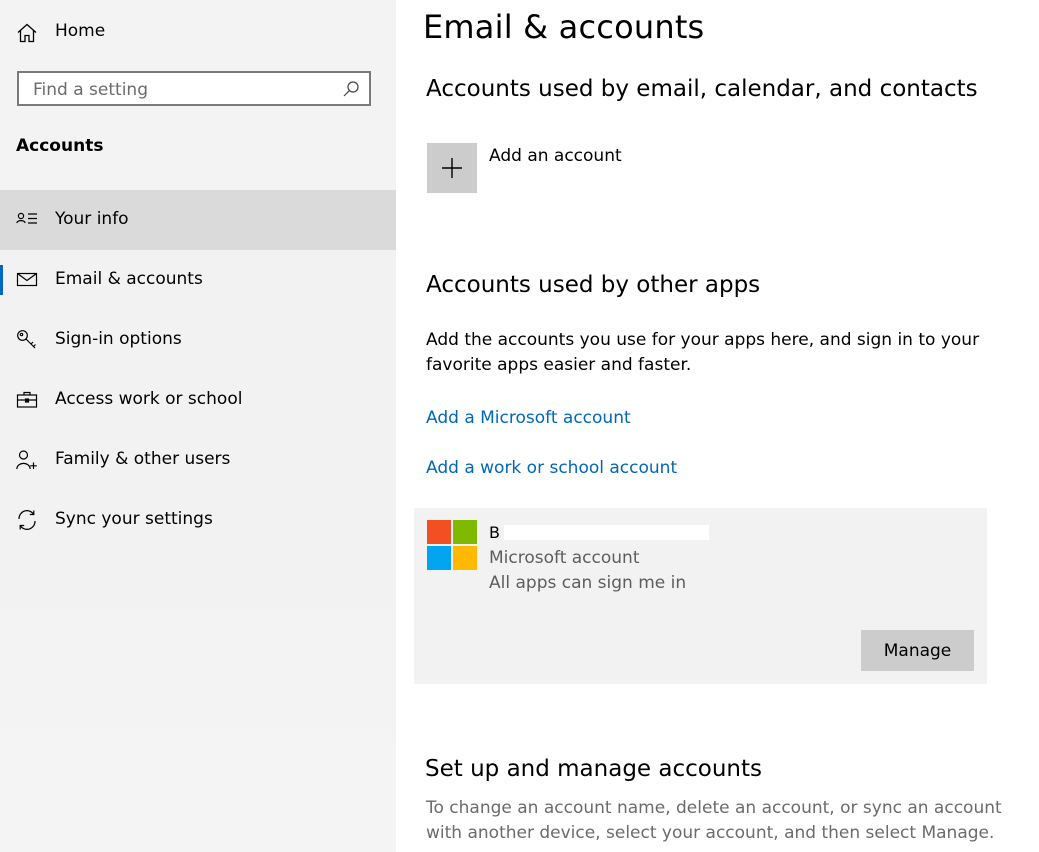  What do you see at coordinates (27, 33) in the screenshot?
I see `home-icon` at bounding box center [27, 33].